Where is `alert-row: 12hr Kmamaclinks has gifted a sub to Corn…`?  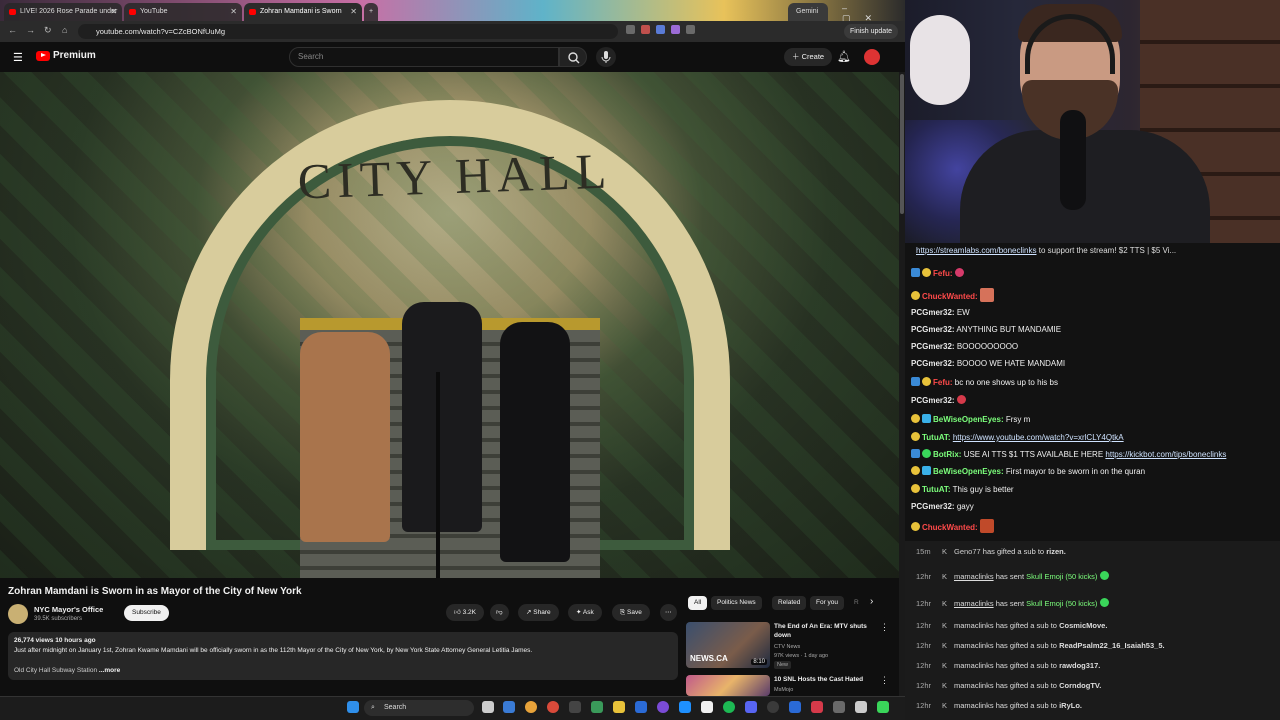 alert-row: 12hr Kmamaclinks has gifted a sub to Corn… is located at coordinates (1009, 685).